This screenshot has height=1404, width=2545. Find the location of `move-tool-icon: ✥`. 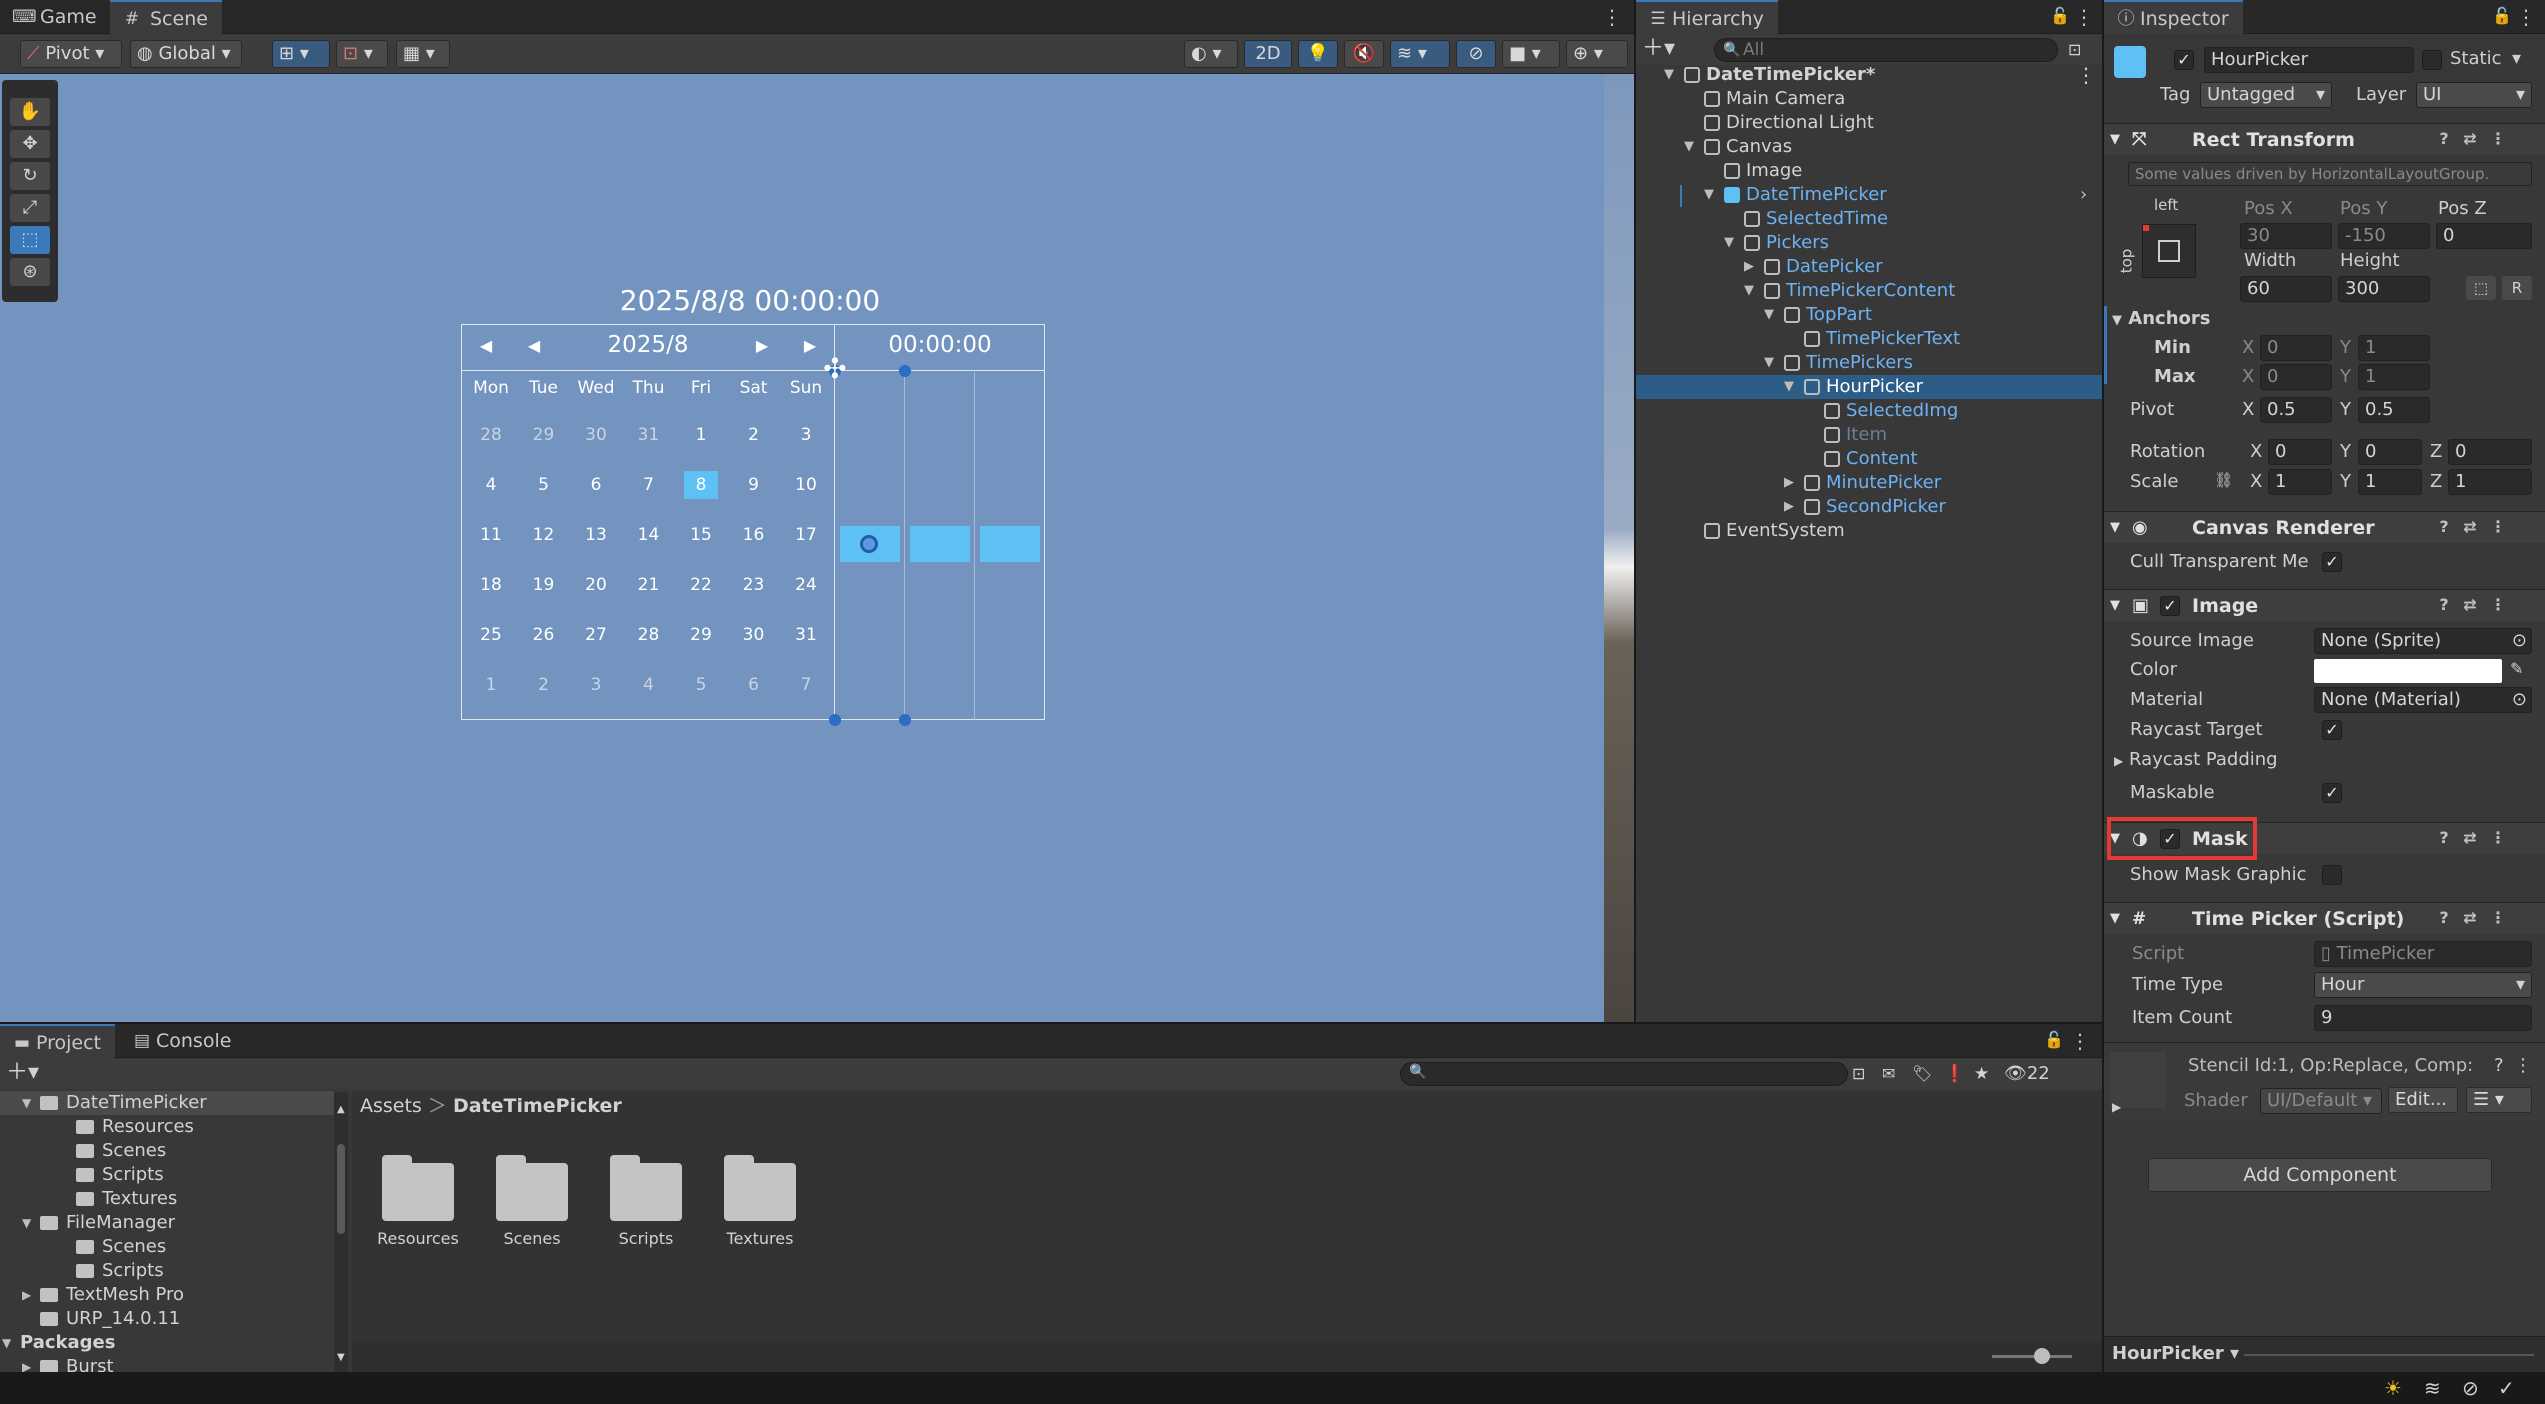

move-tool-icon: ✥ is located at coordinates (30, 144).